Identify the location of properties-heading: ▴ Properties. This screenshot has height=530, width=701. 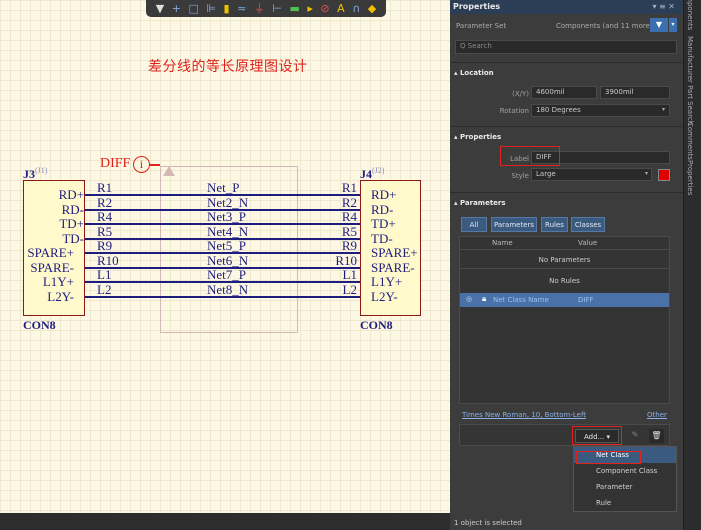
(477, 137).